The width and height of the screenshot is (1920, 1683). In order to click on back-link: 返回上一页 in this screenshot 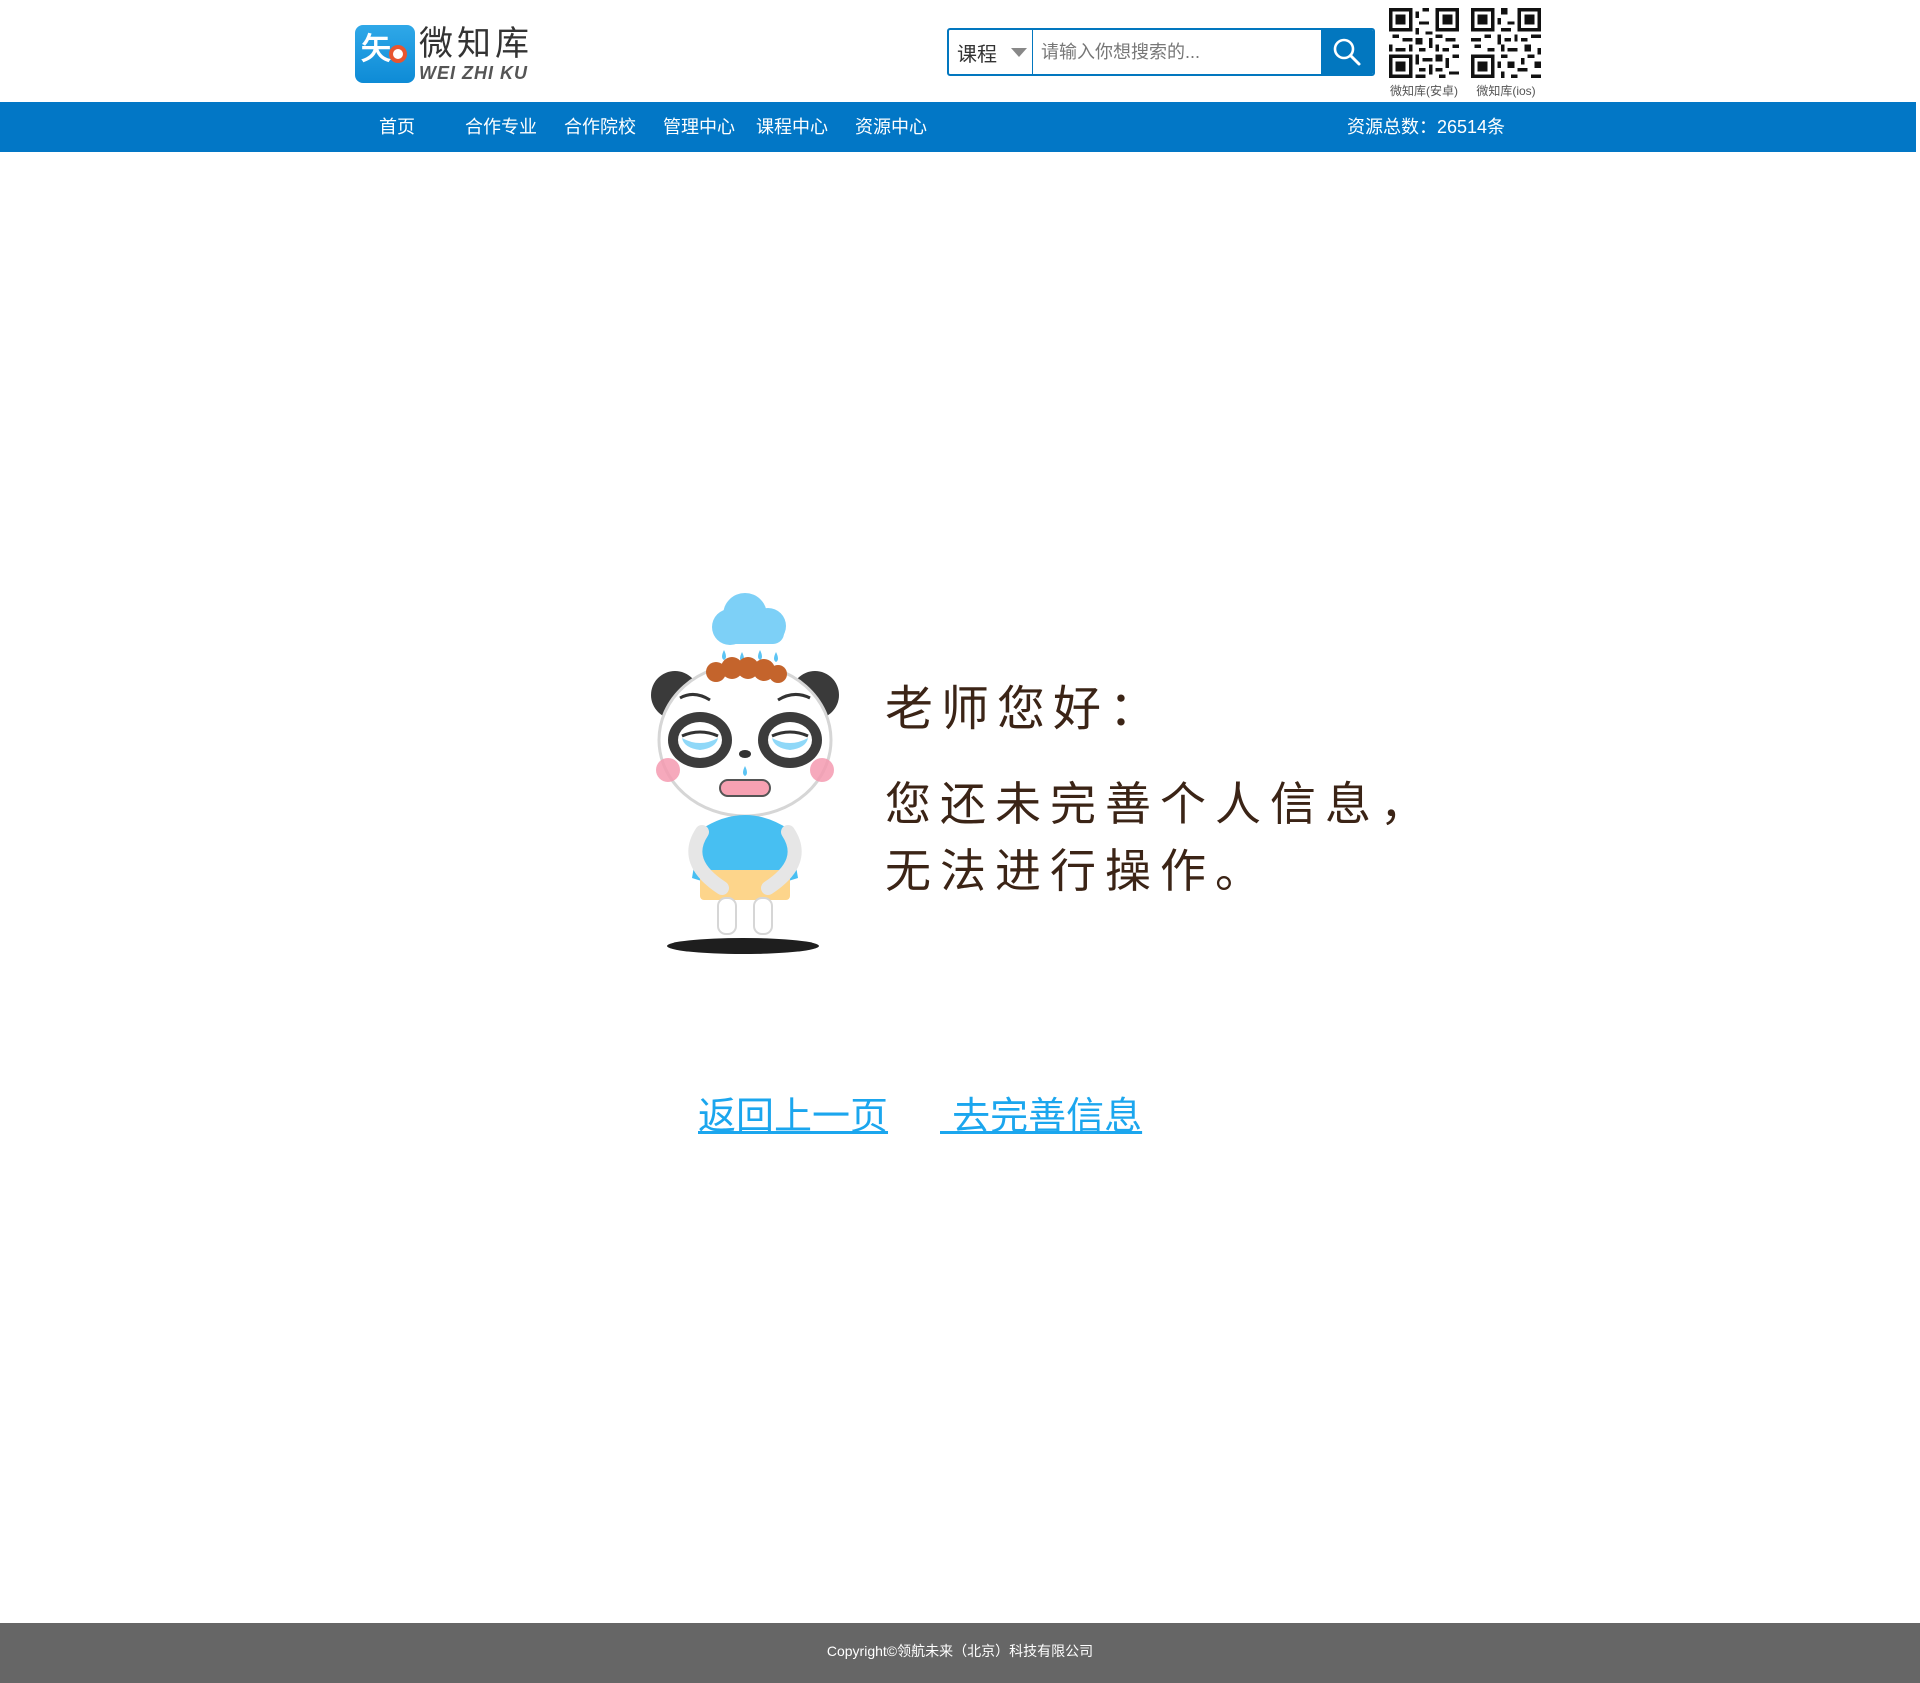, I will do `click(793, 1112)`.